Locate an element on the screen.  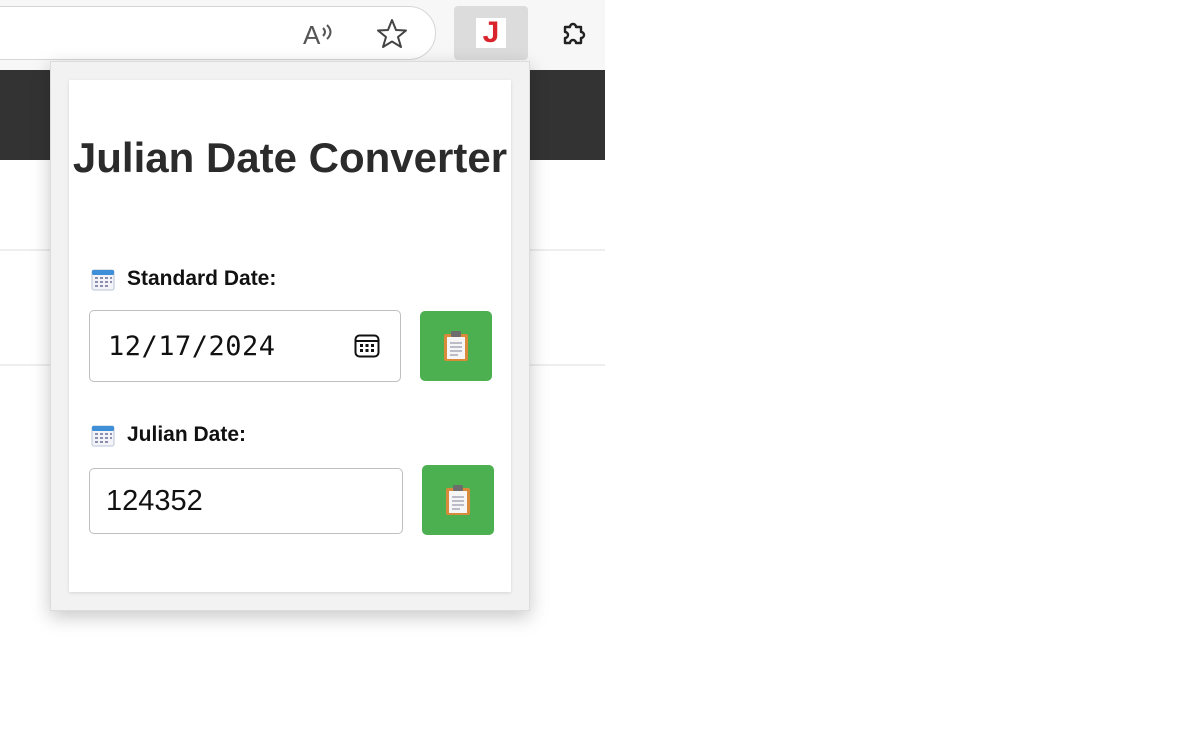
julian-date-input: 124352 is located at coordinates (246, 501).